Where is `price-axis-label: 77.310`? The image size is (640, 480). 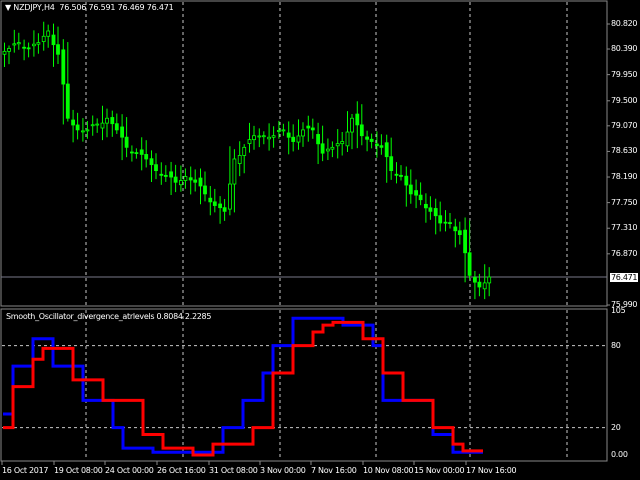
price-axis-label: 77.310 is located at coordinates (624, 228).